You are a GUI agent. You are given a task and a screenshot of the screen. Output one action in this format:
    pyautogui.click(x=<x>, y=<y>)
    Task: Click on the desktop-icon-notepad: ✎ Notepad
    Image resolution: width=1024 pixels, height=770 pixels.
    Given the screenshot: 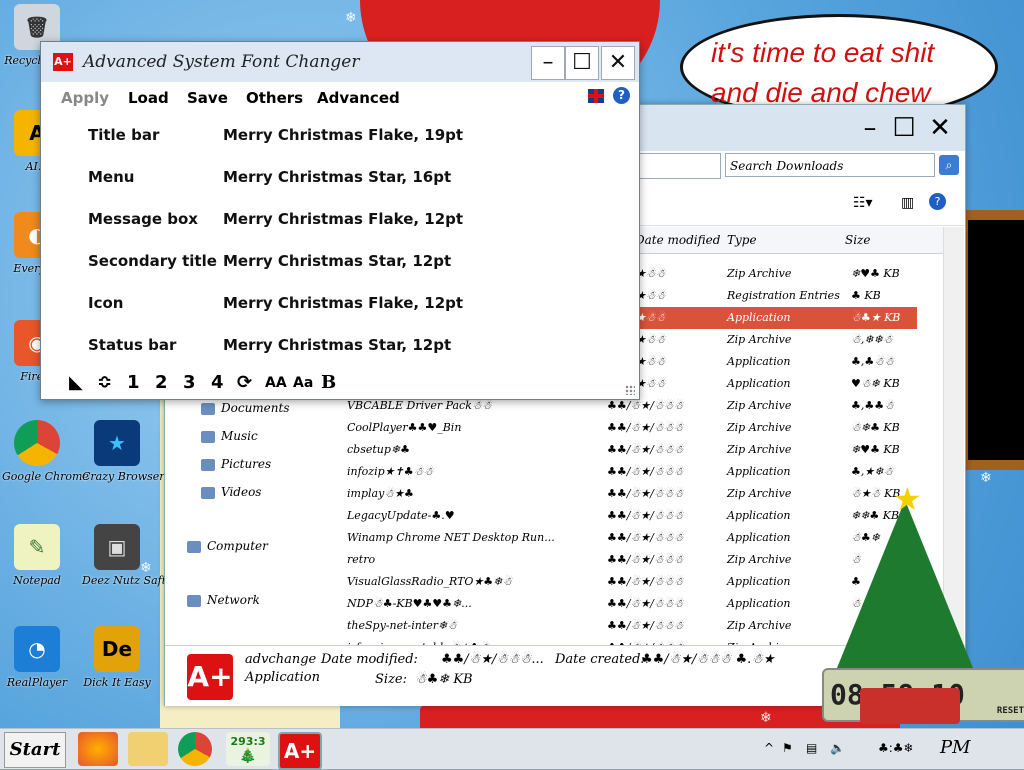 What is the action you would take?
    pyautogui.click(x=37, y=555)
    